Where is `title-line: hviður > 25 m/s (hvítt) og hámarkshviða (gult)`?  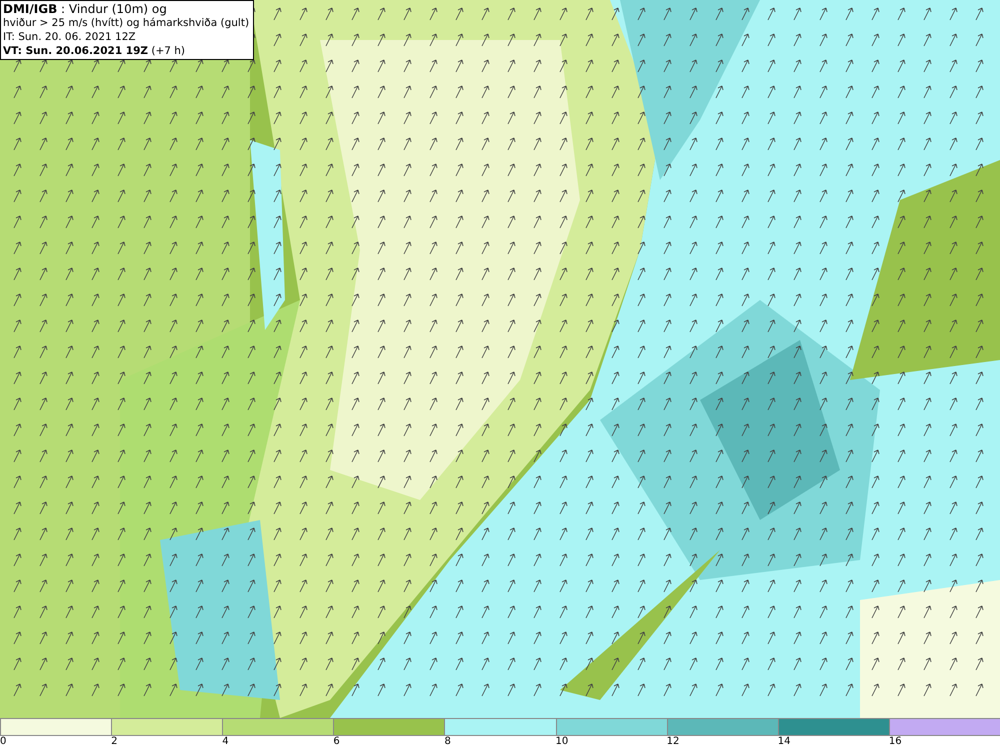 title-line: hviður > 25 m/s (hvítt) og hámarkshviða (gult) is located at coordinates (126, 23).